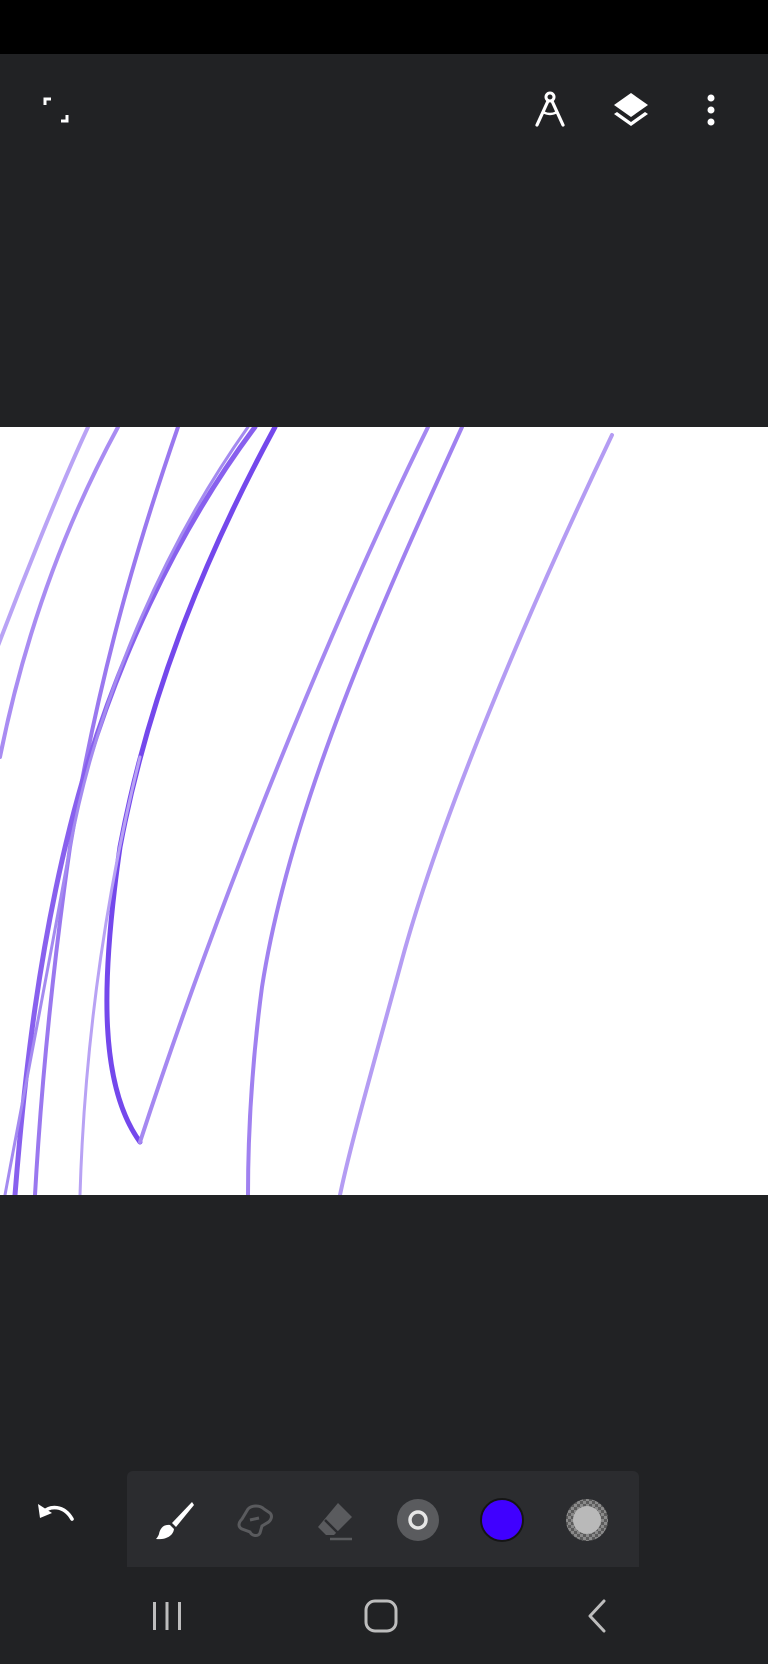 The height and width of the screenshot is (1664, 768). I want to click on fullscreen-button, so click(56, 110).